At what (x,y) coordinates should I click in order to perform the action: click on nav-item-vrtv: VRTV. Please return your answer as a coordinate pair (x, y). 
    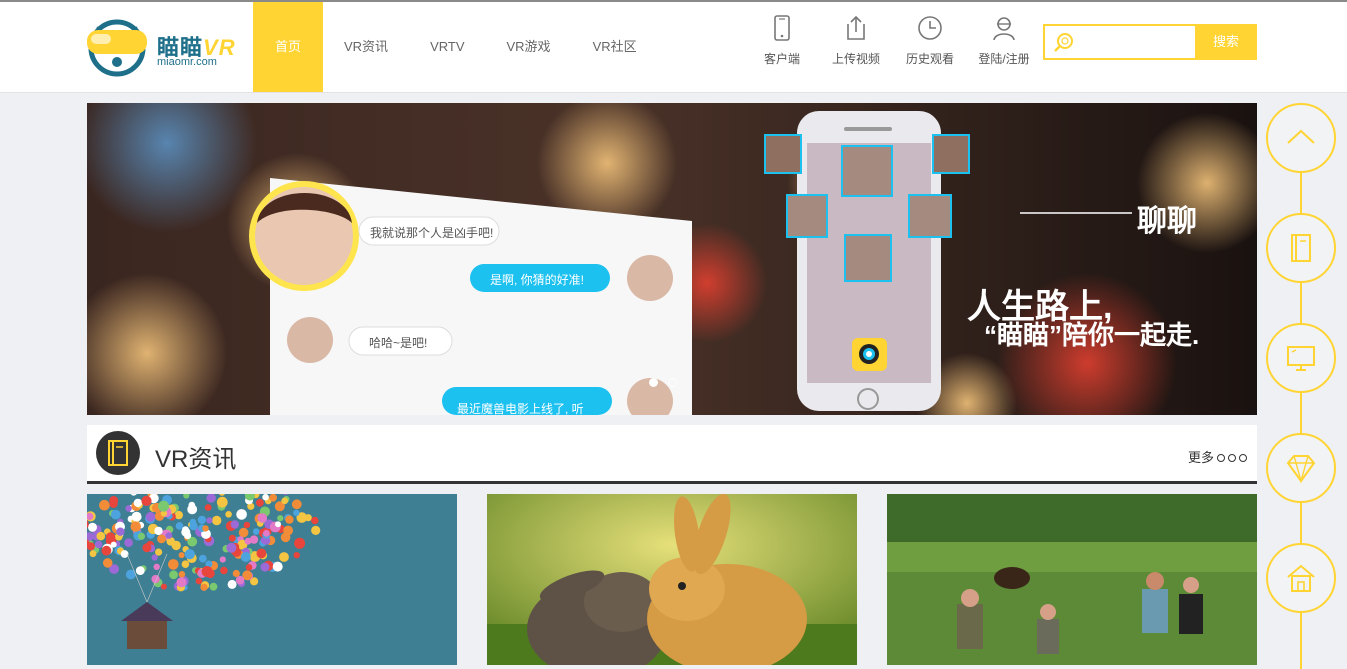
    Looking at the image, I should click on (447, 47).